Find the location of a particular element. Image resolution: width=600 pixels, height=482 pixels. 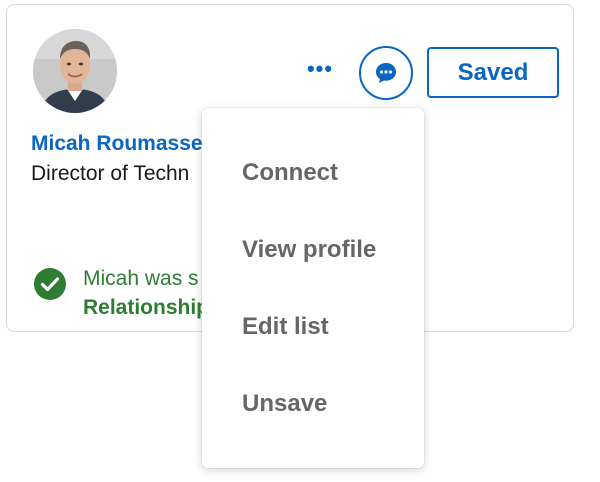

menu-item-connect: Connect is located at coordinates (313, 173).